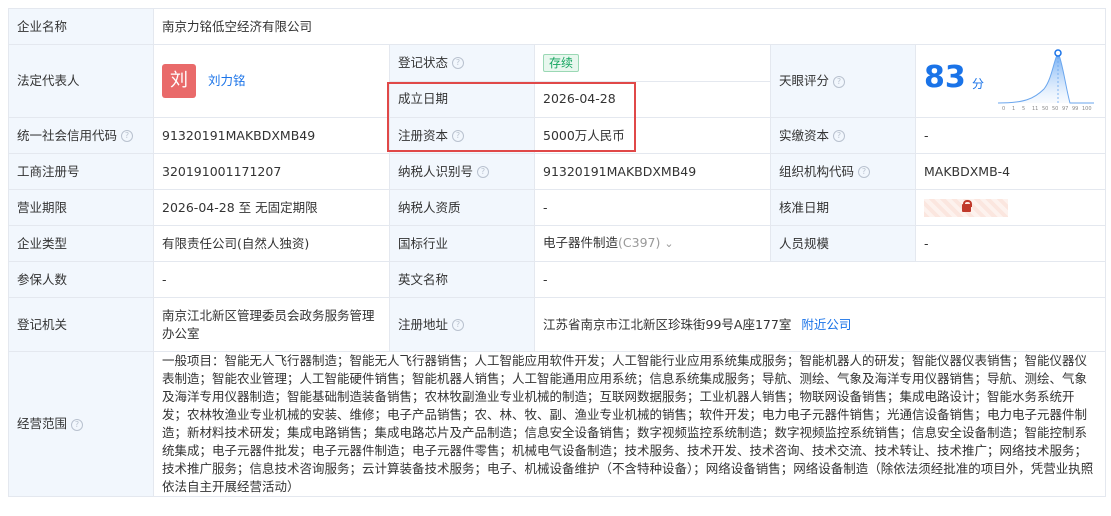 The height and width of the screenshot is (516, 1111). I want to click on approval-date-cell, so click(1010, 207).